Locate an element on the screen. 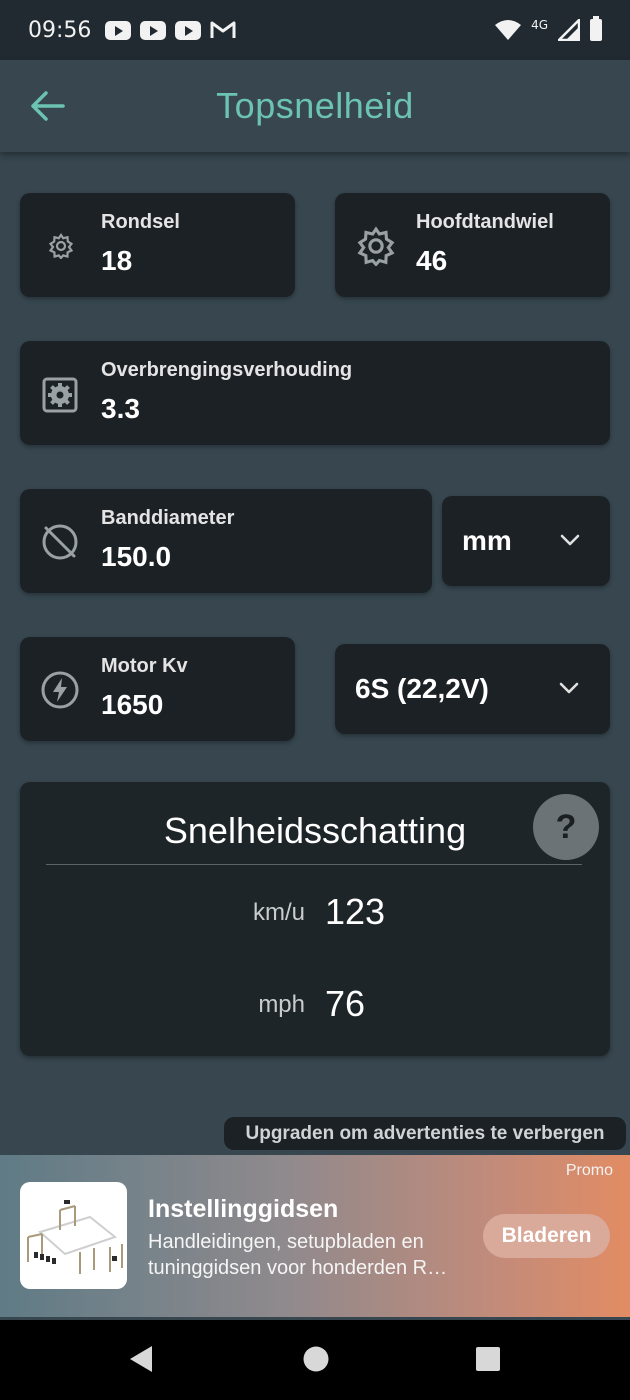  back-triangle-icon is located at coordinates (141, 1359).